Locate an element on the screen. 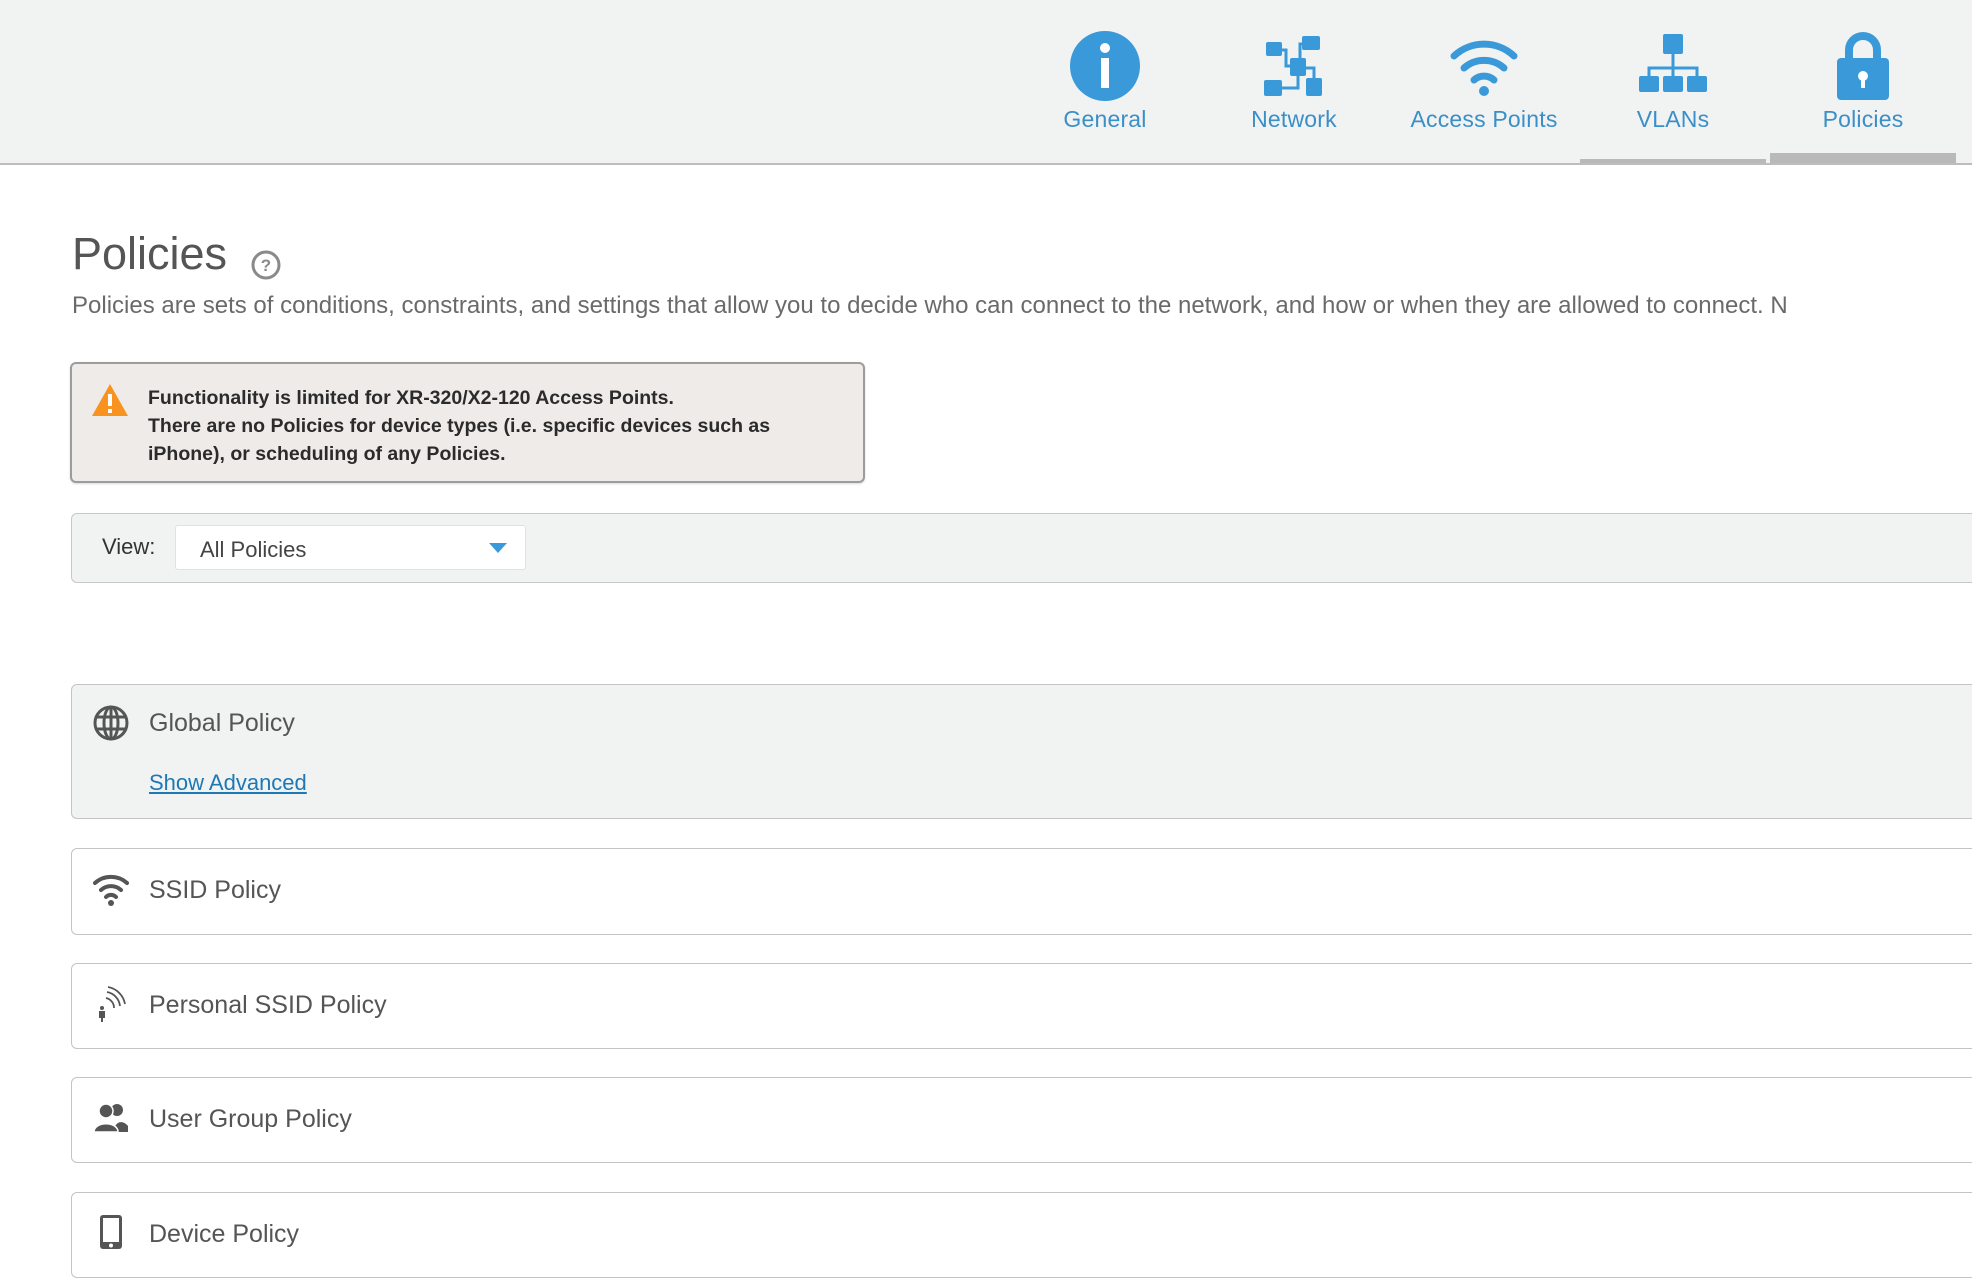  tab-network: Network is located at coordinates (1294, 81).